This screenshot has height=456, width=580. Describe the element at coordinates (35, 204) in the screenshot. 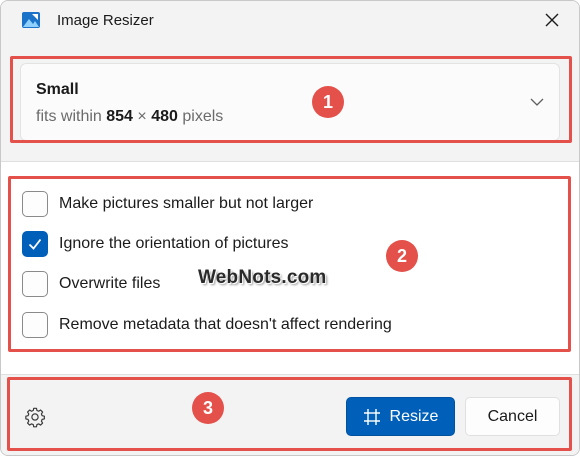

I see `checkbox-smaller-not-larger` at that location.